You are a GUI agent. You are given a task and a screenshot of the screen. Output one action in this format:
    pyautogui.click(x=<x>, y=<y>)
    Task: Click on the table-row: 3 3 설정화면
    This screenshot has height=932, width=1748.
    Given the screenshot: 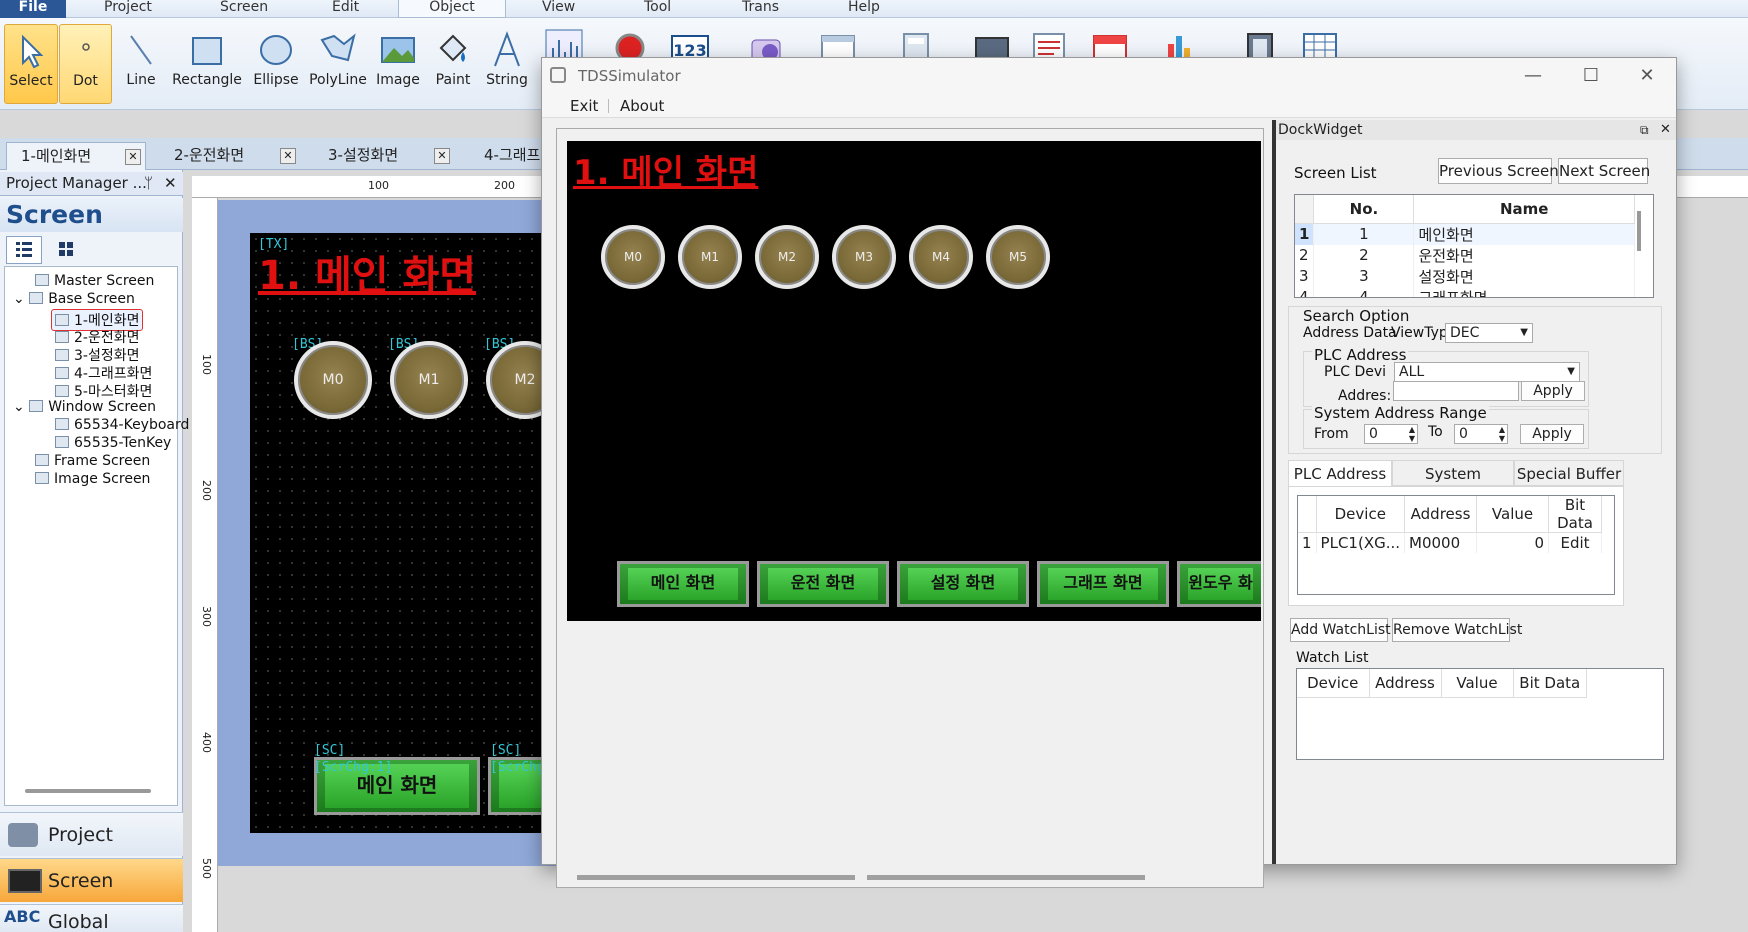 What is the action you would take?
    pyautogui.click(x=1465, y=276)
    